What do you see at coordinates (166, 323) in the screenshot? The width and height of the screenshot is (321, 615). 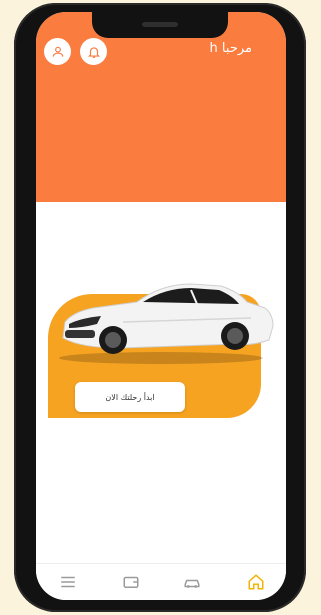 I see `car-image` at bounding box center [166, 323].